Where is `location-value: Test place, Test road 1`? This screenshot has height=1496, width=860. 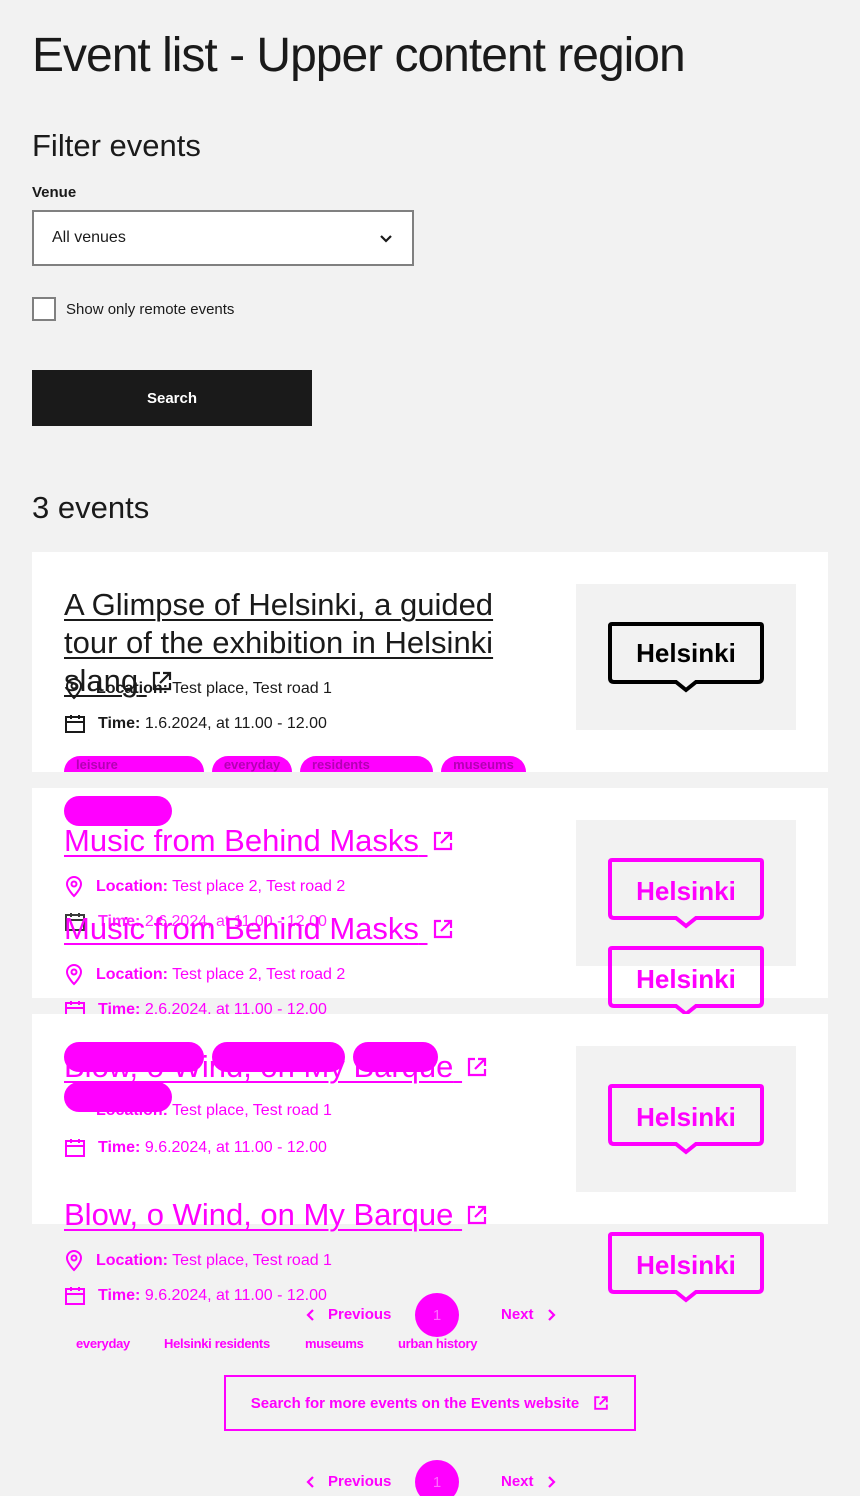
location-value: Test place, Test road 1 is located at coordinates (252, 688).